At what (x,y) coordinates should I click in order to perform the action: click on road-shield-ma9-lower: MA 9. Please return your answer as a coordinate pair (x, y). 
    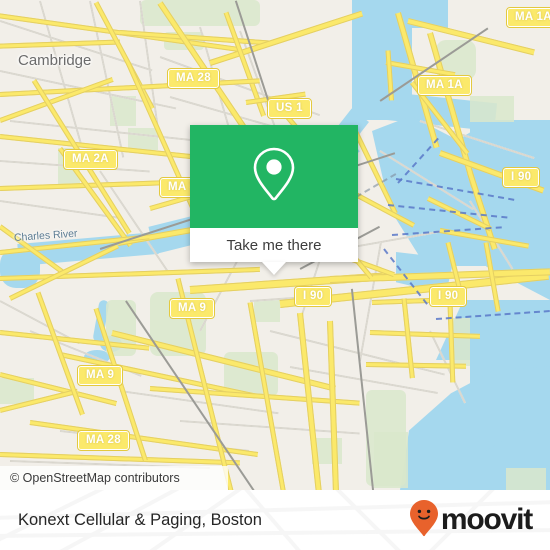
    Looking at the image, I should click on (100, 375).